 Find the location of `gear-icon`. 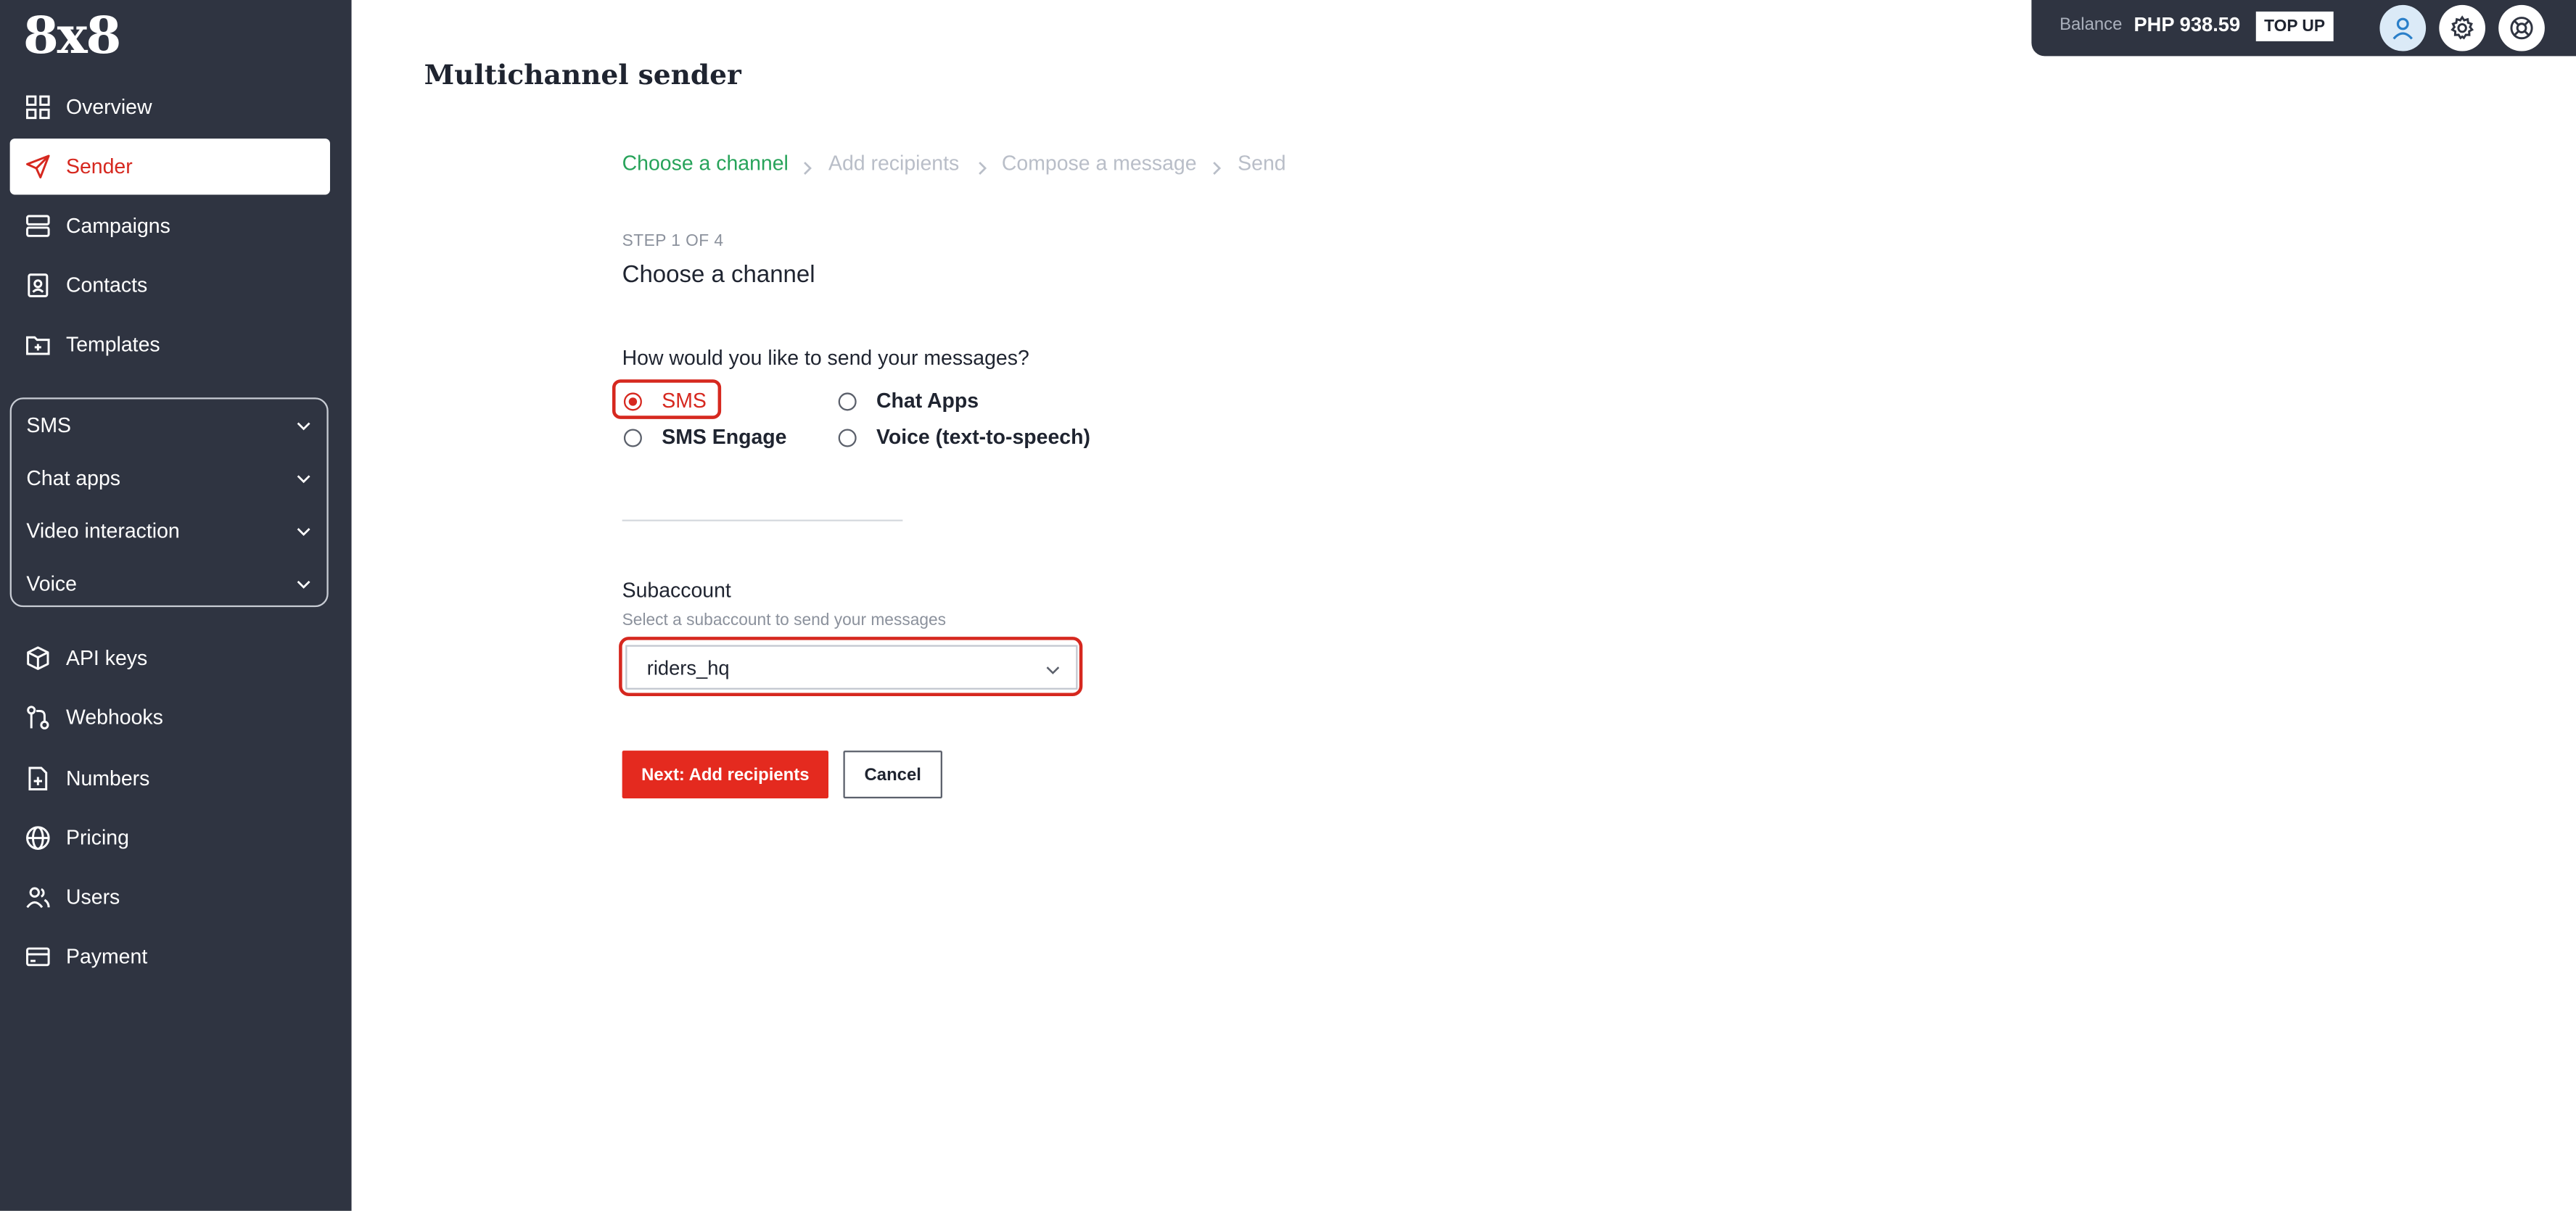

gear-icon is located at coordinates (2462, 28).